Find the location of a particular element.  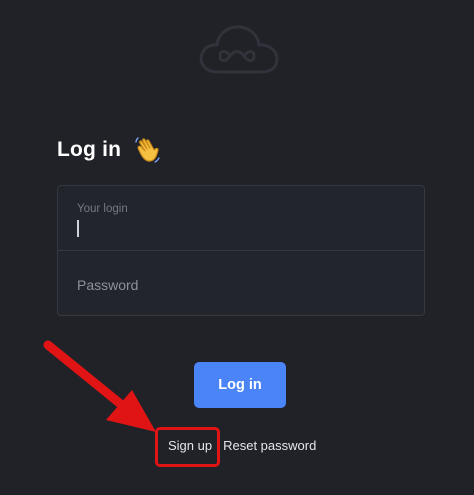

text-caret is located at coordinates (78, 228).